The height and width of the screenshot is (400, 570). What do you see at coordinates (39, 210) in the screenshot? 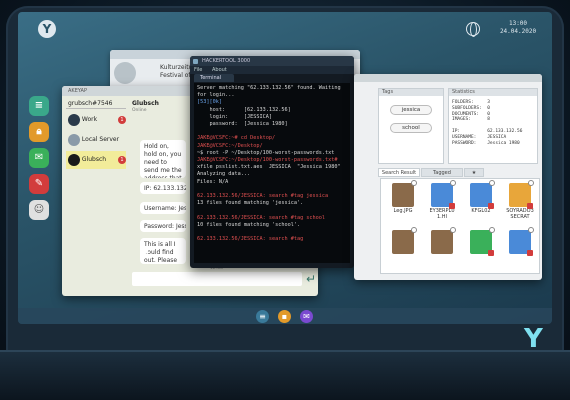
I see `contacts-app-icon: ☺` at bounding box center [39, 210].